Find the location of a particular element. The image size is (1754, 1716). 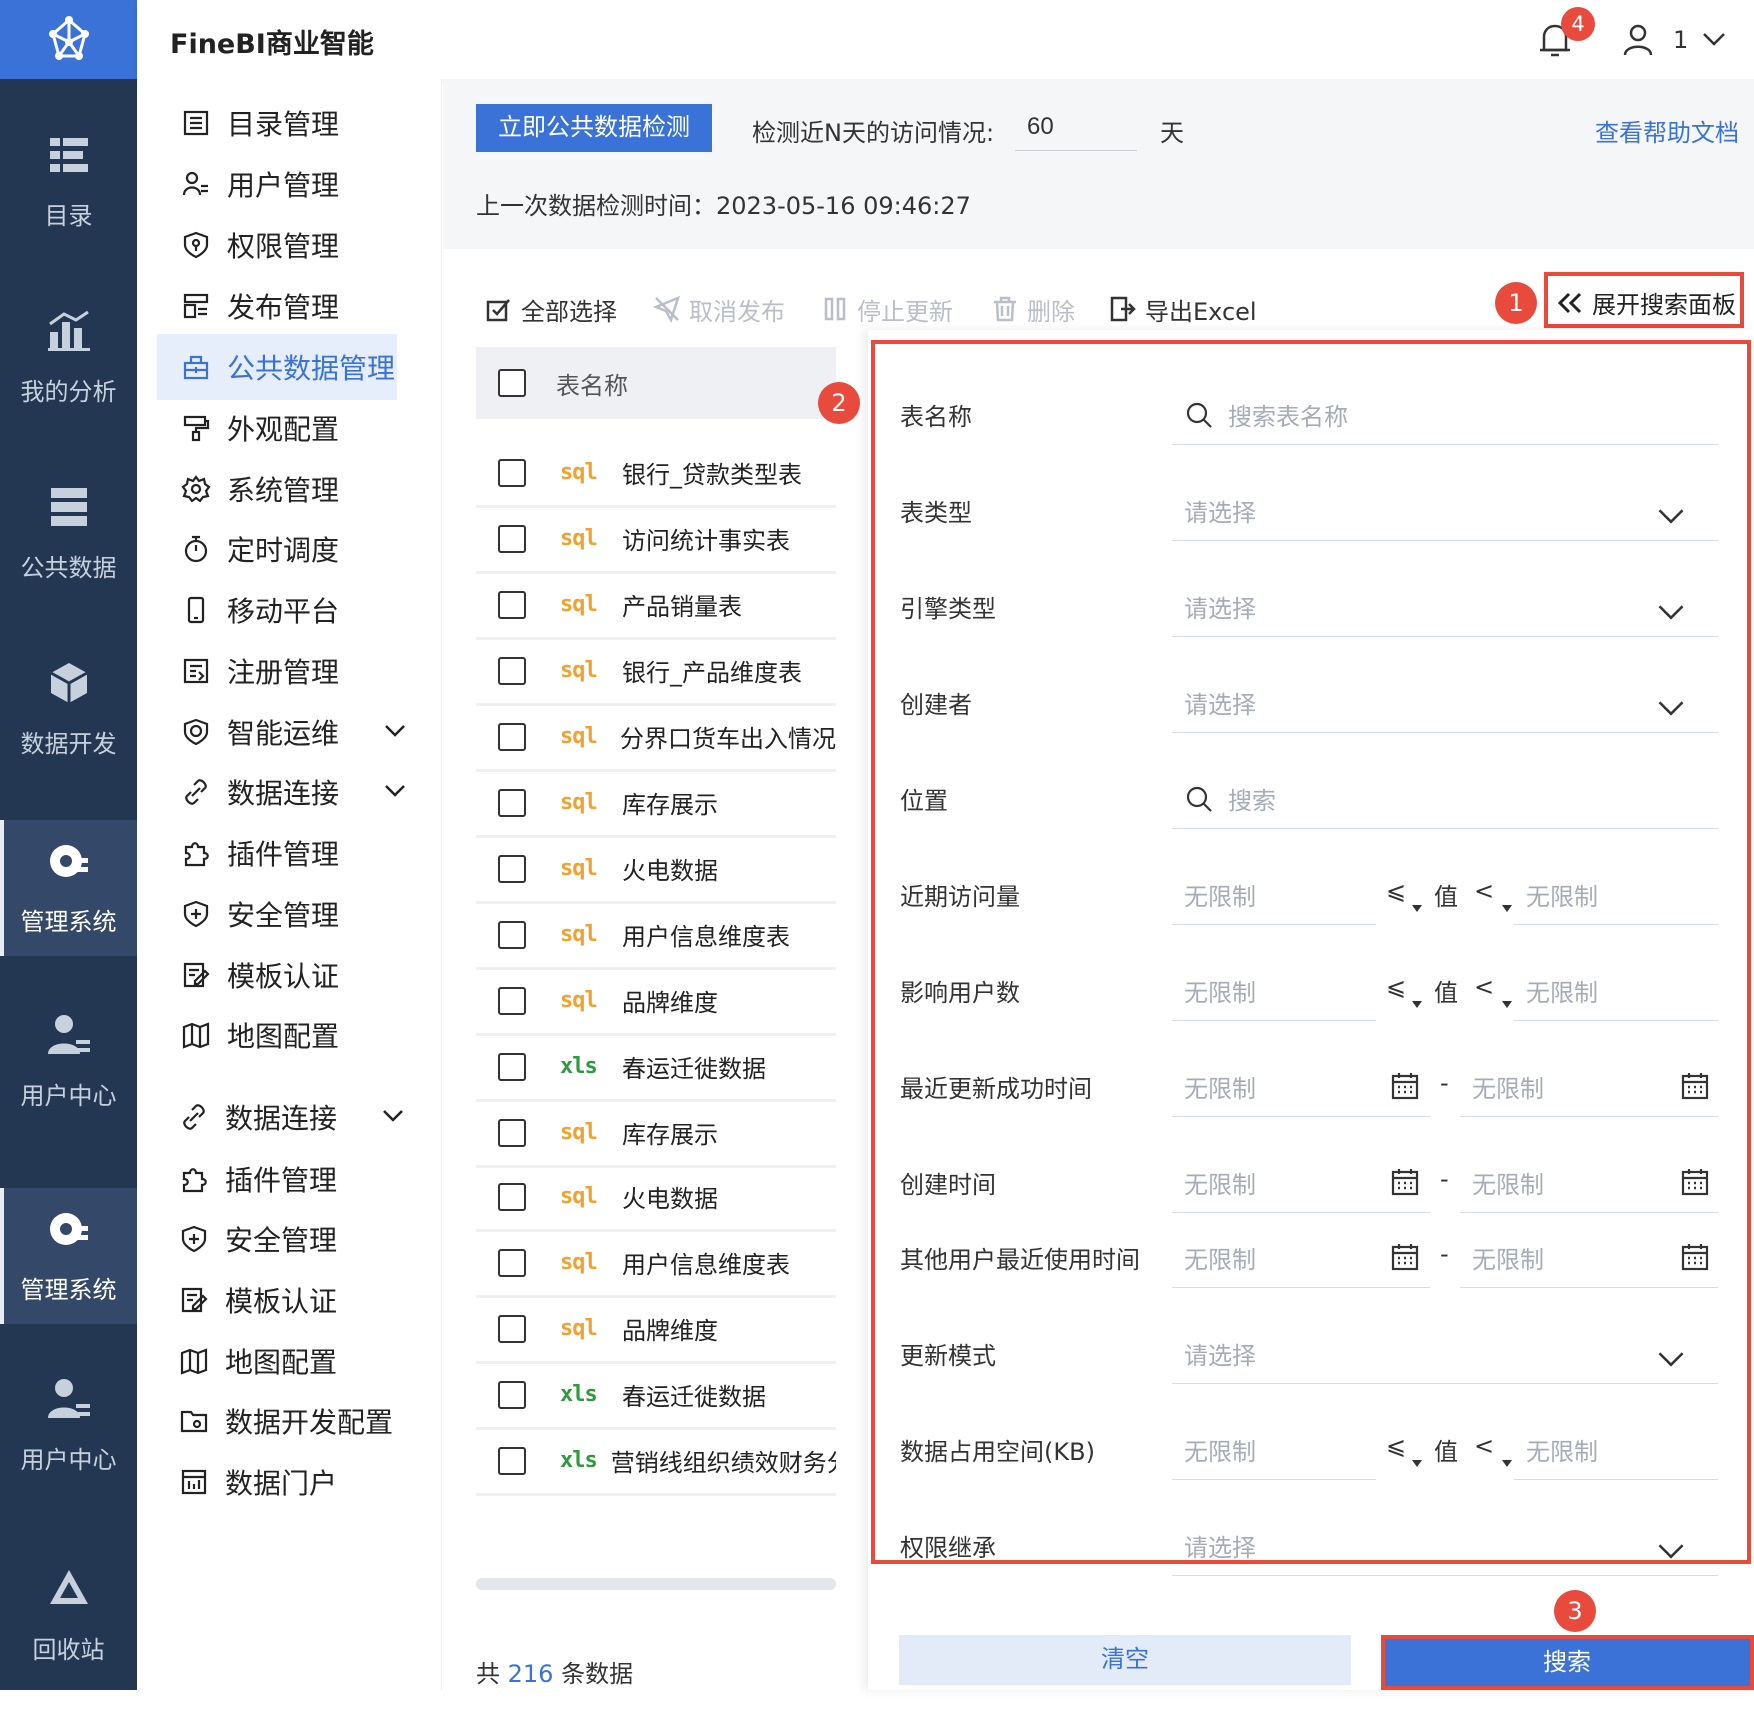

template-cert-icon is located at coordinates (194, 1300).